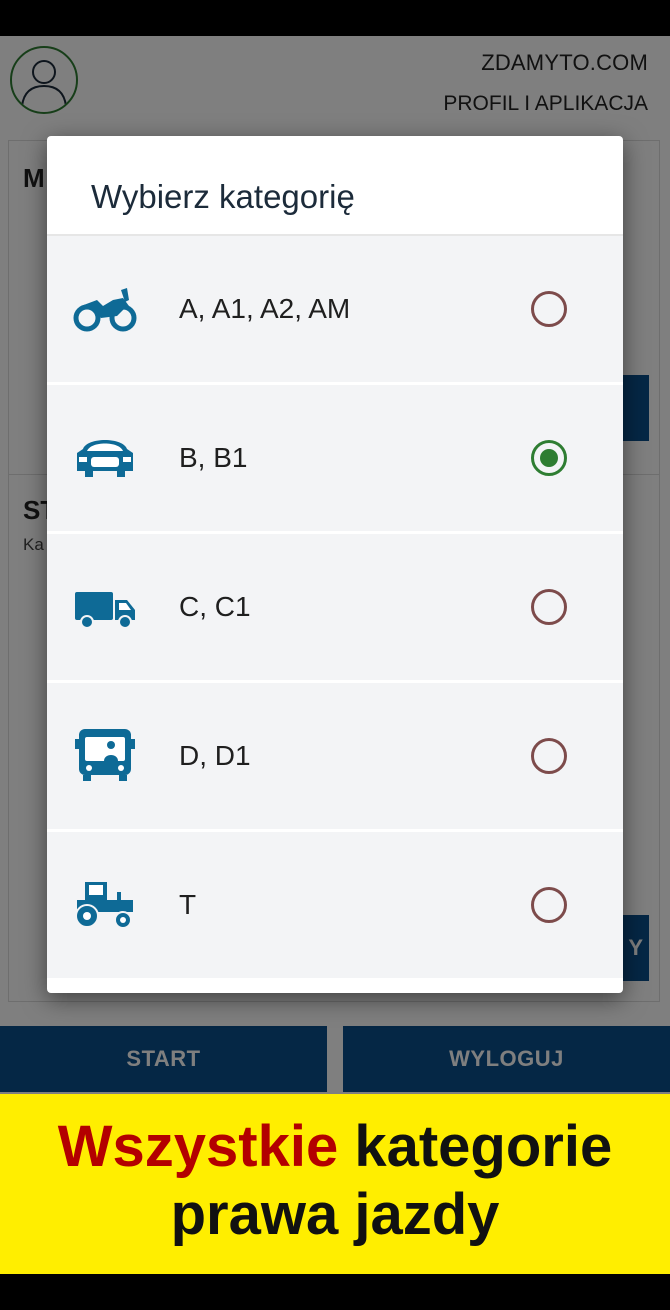  What do you see at coordinates (105, 458) in the screenshot?
I see `car-icon` at bounding box center [105, 458].